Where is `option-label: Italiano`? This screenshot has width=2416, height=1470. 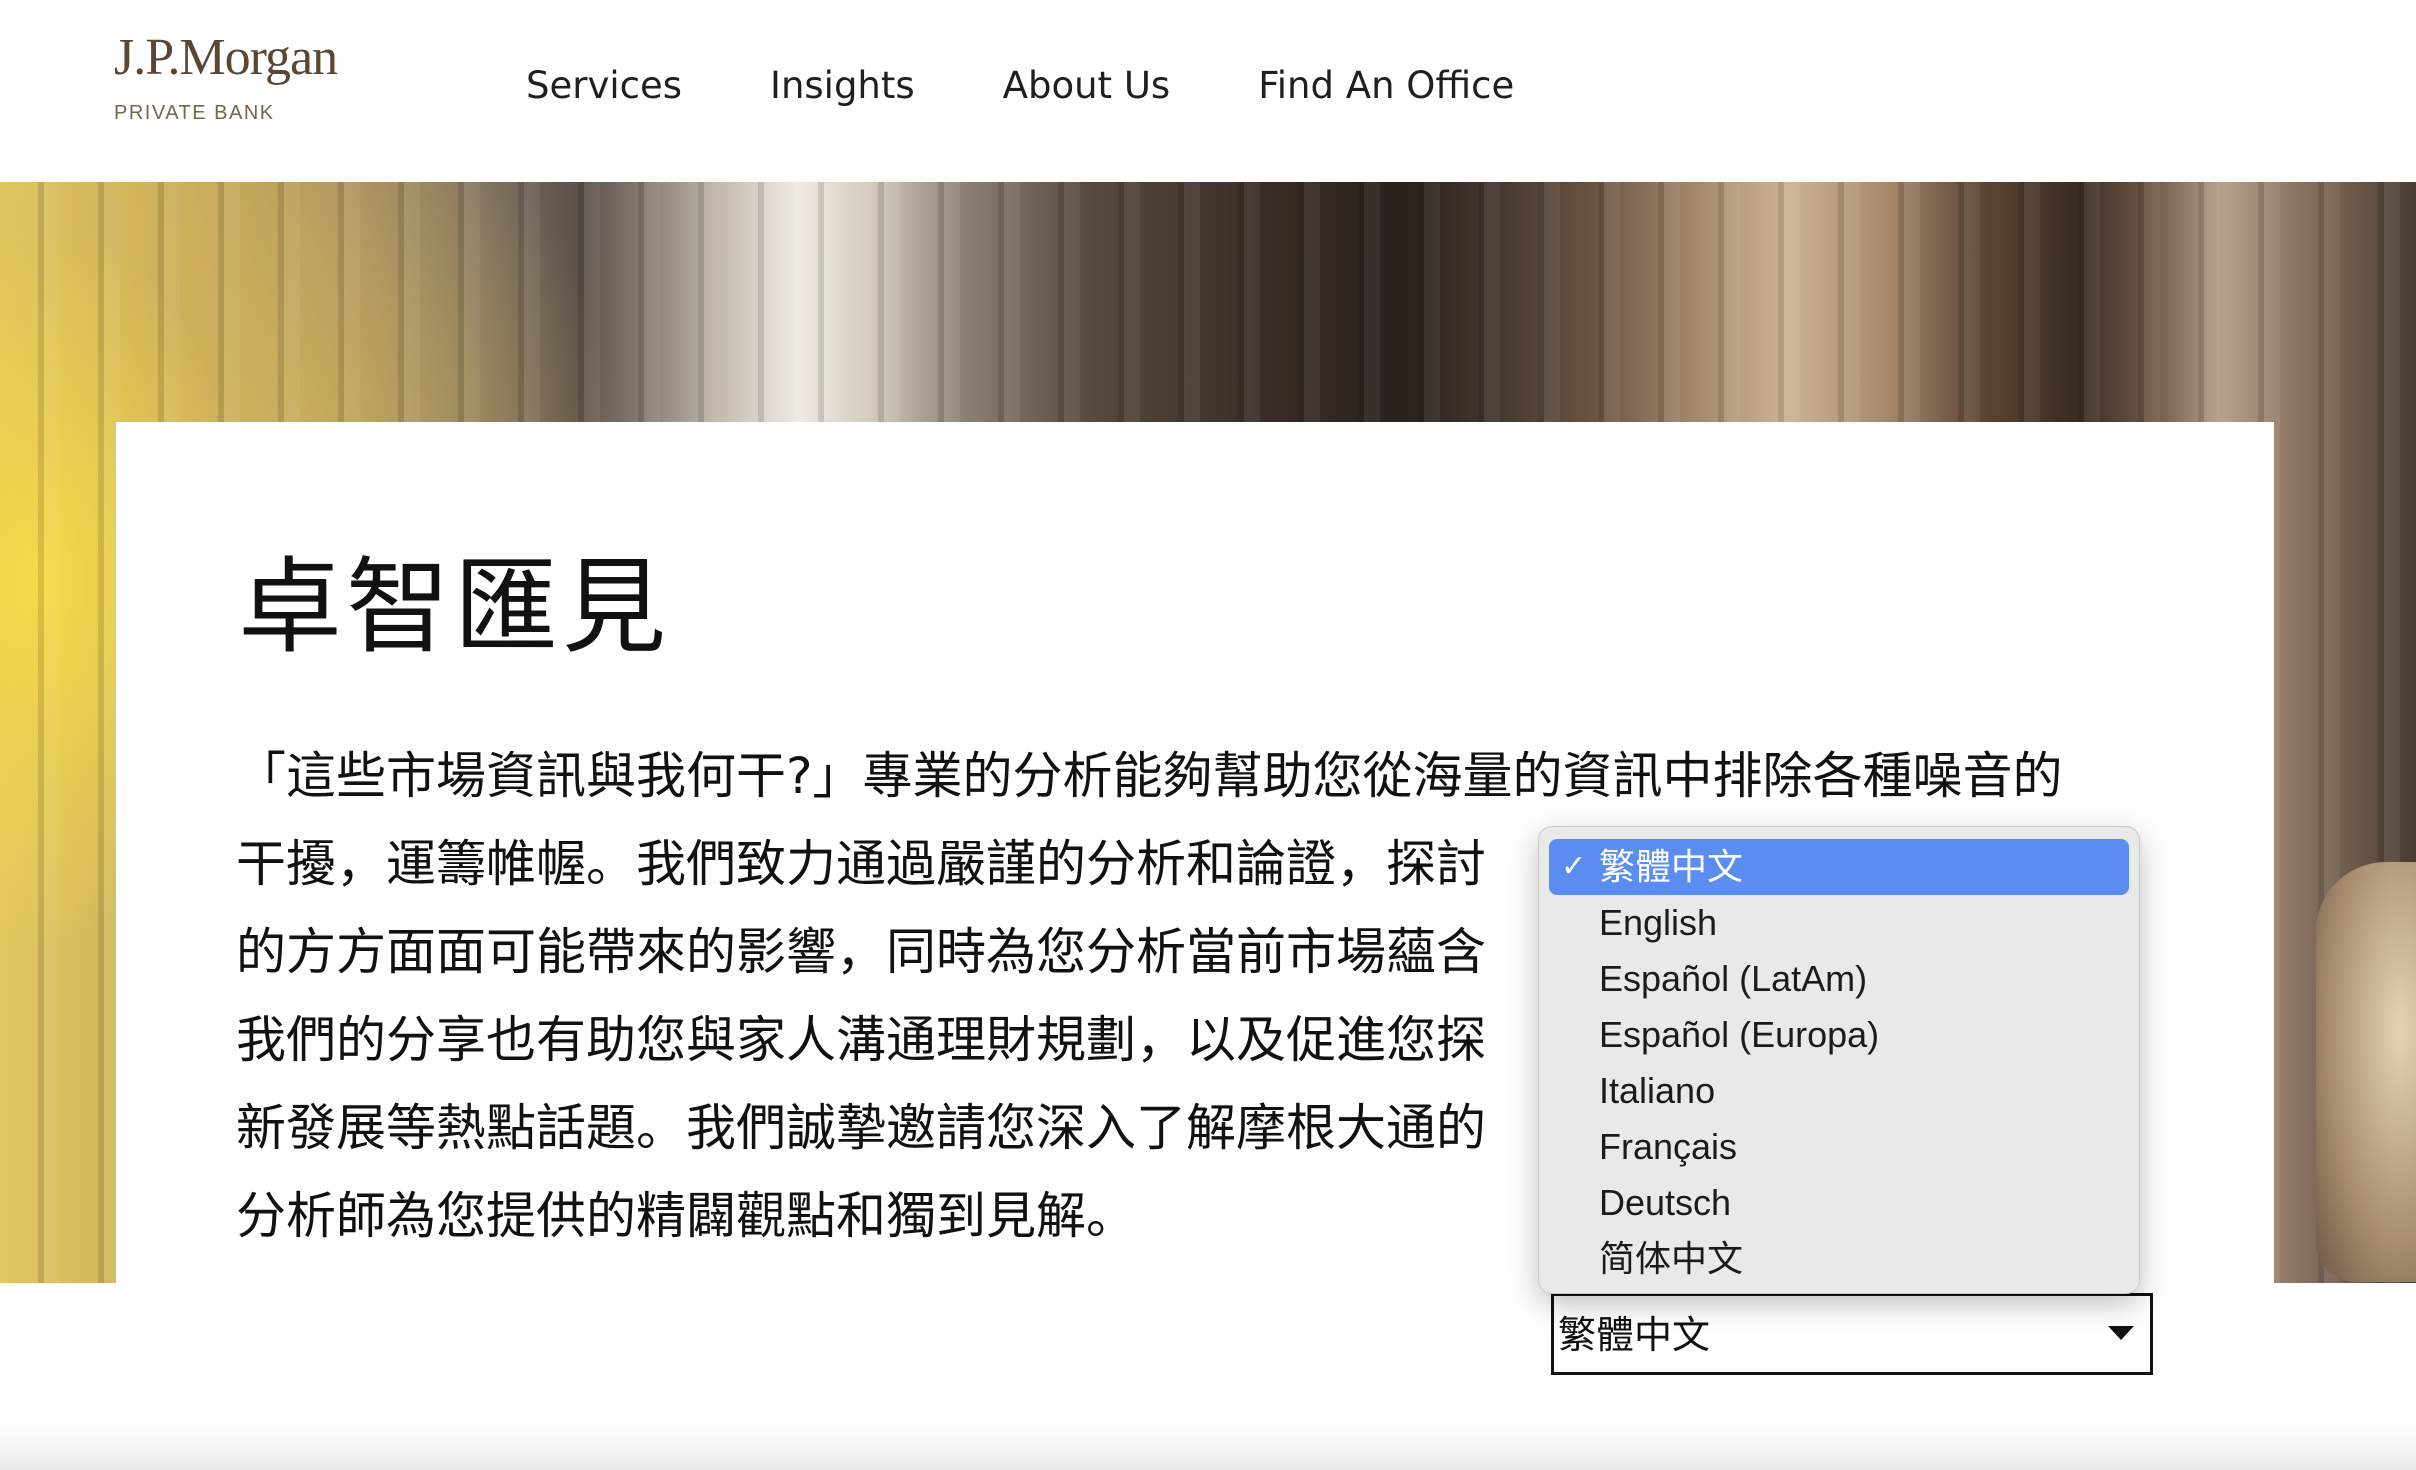
option-label: Italiano is located at coordinates (1657, 1090).